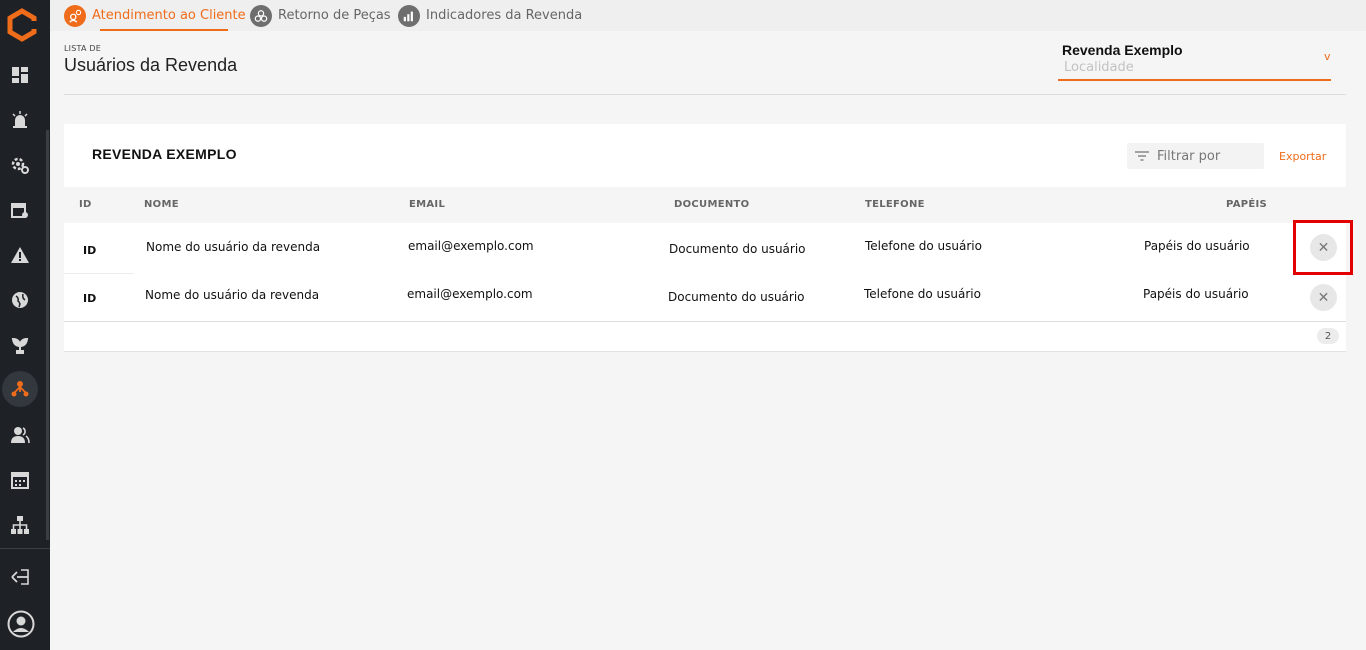 This screenshot has height=650, width=1366. Describe the element at coordinates (1327, 56) in the screenshot. I see `chevron-down-icon: v` at that location.